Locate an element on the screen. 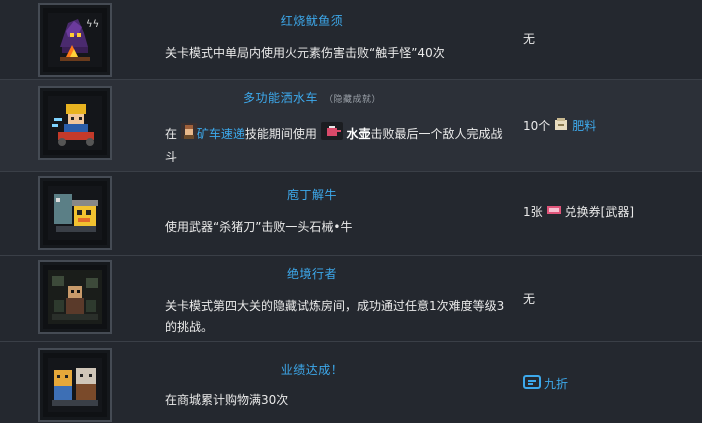 The image size is (702, 423). achievement-reward: 九折 is located at coordinates (545, 383).